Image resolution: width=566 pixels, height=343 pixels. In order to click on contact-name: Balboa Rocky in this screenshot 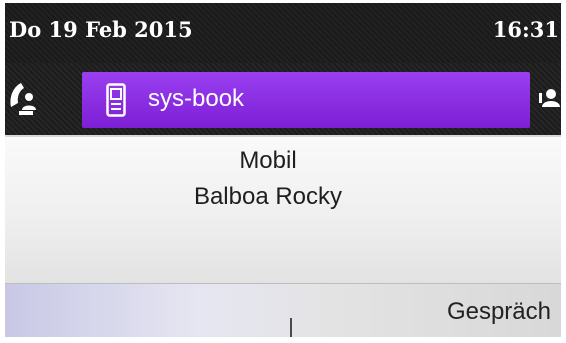, I will do `click(268, 196)`.